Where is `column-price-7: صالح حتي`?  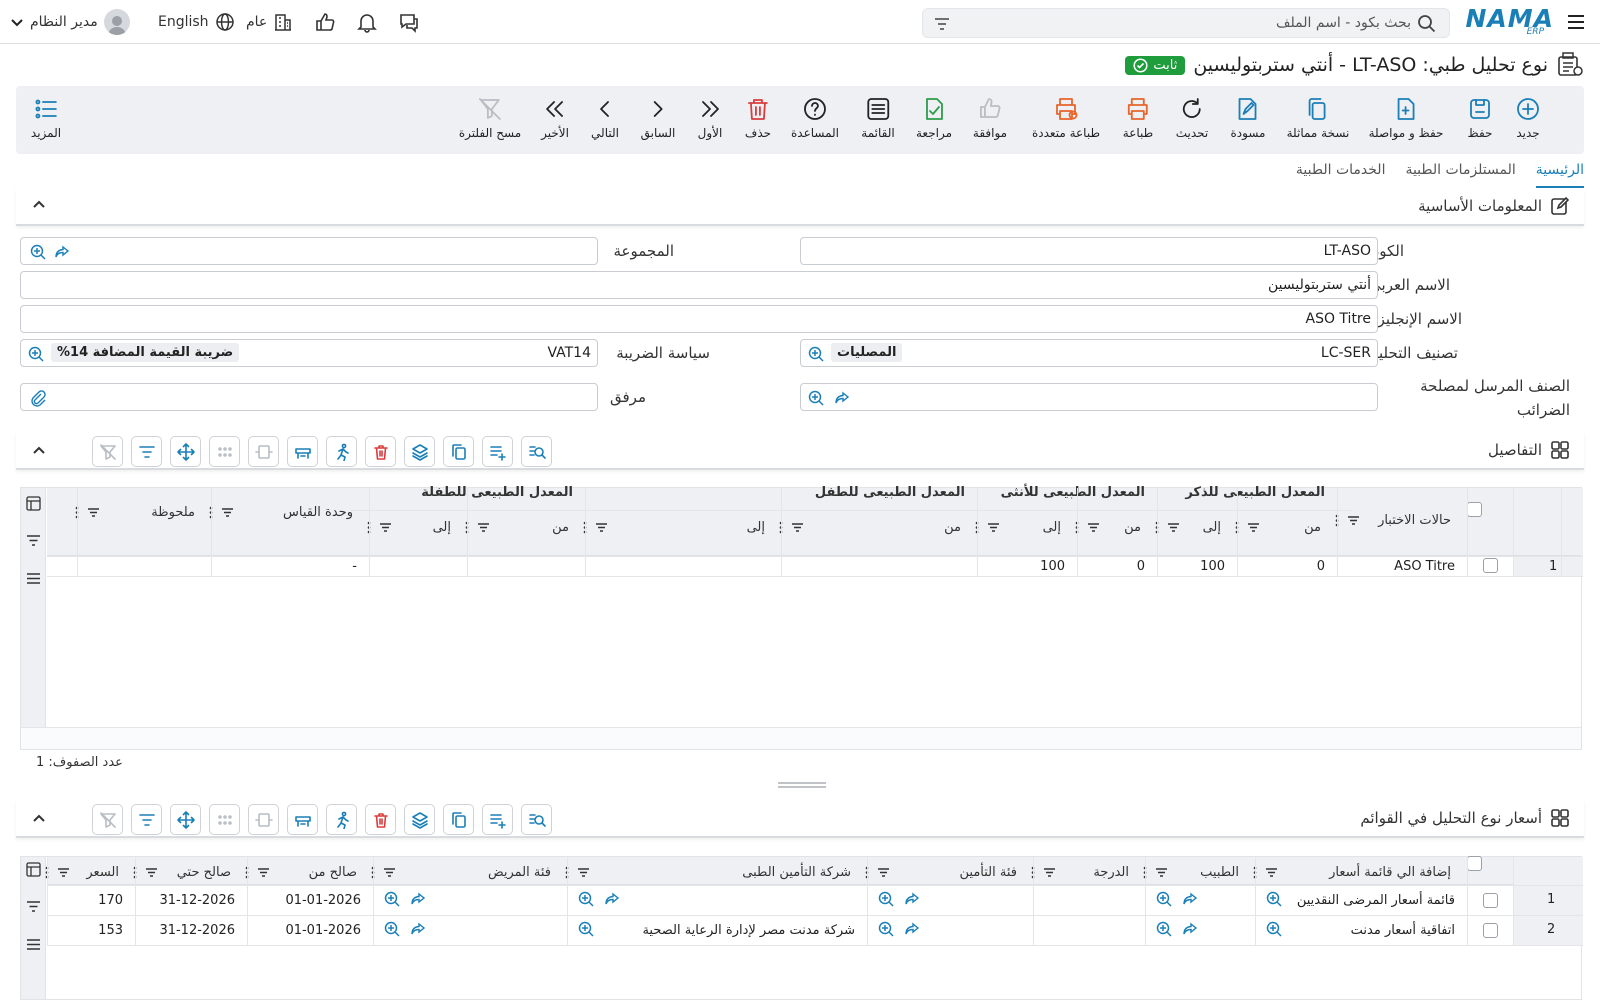 column-price-7: صالح حتي is located at coordinates (189, 872).